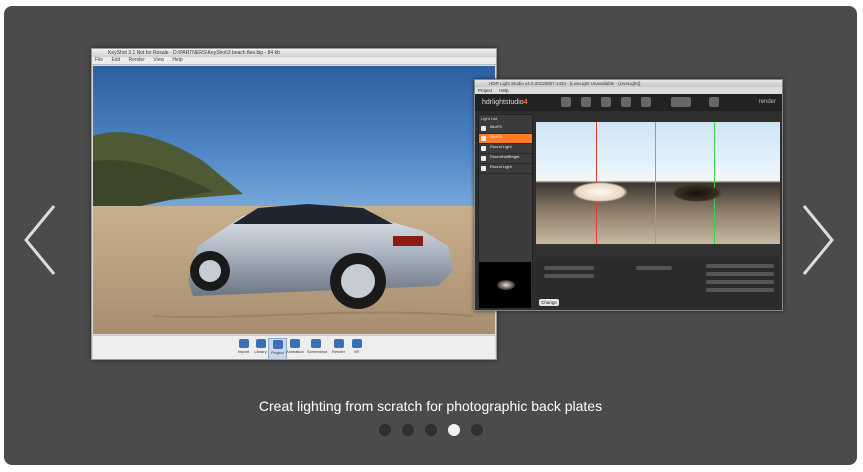  What do you see at coordinates (136, 60) in the screenshot?
I see `menu-render: Render` at bounding box center [136, 60].